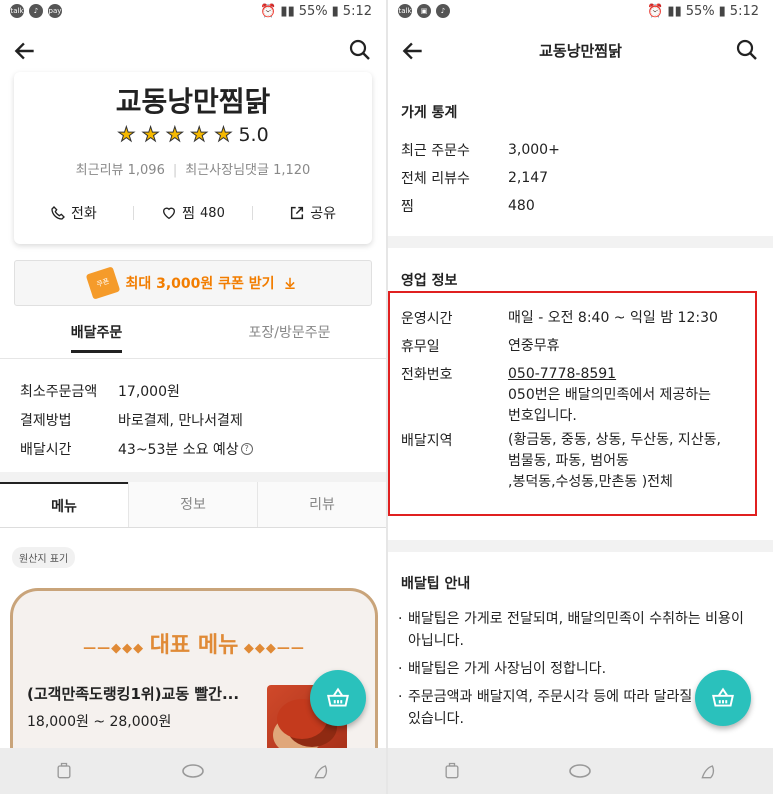 The height and width of the screenshot is (794, 773). What do you see at coordinates (435, 151) in the screenshot?
I see `stat-key: 최근 주문수` at bounding box center [435, 151].